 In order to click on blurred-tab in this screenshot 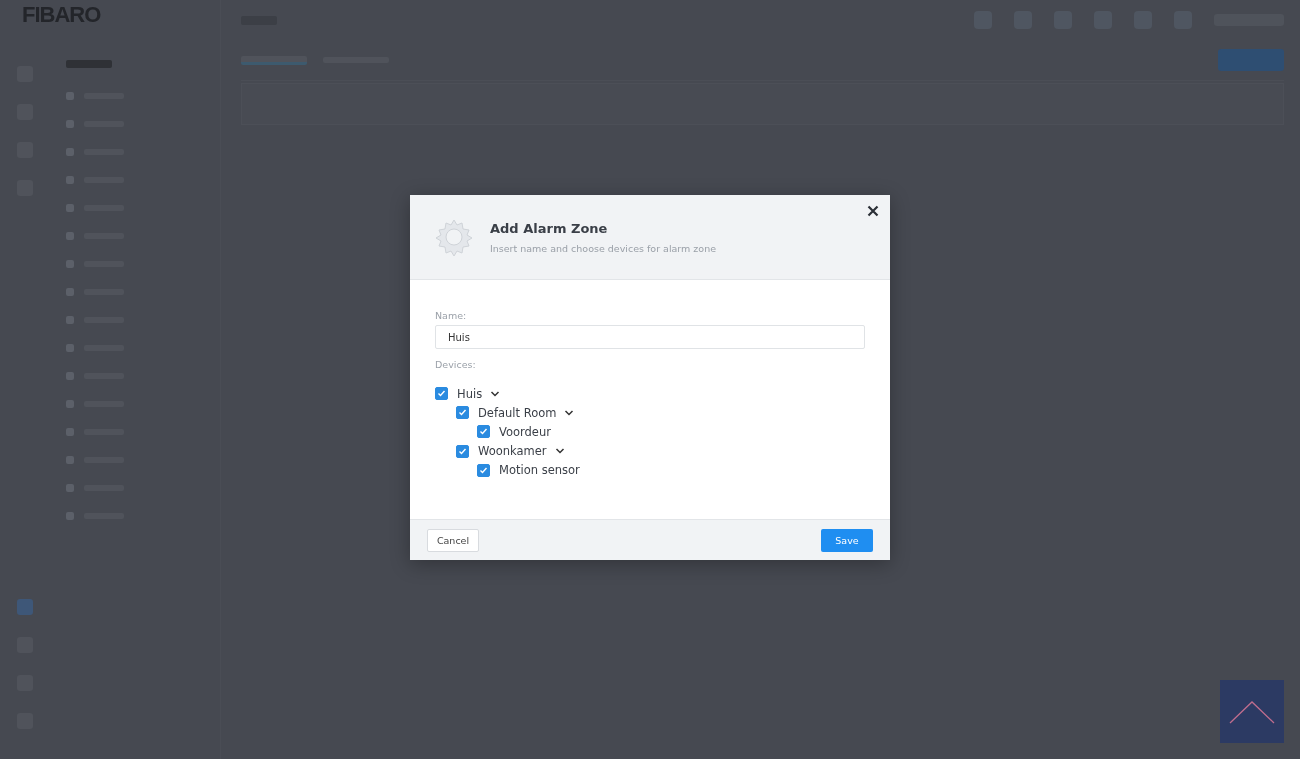, I will do `click(274, 60)`.